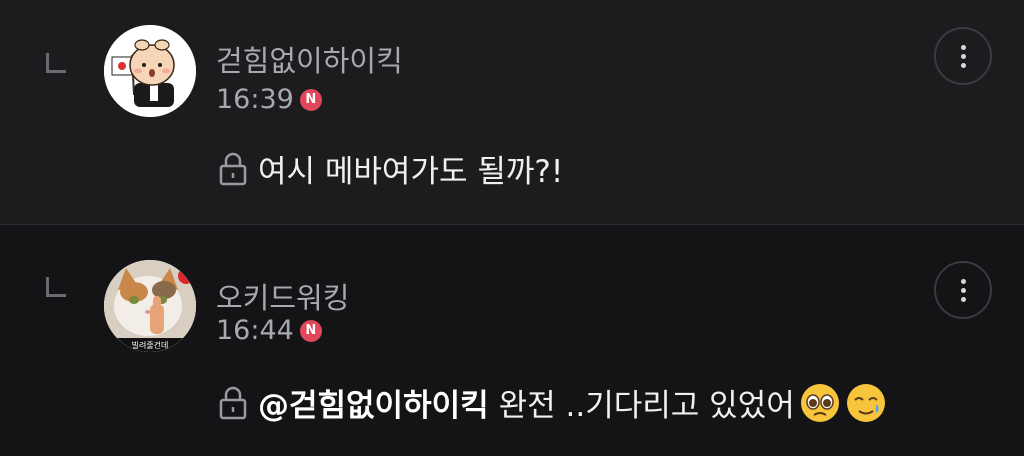 The height and width of the screenshot is (456, 1024). Describe the element at coordinates (819, 402) in the screenshot. I see `pleading-face-emoji` at that location.